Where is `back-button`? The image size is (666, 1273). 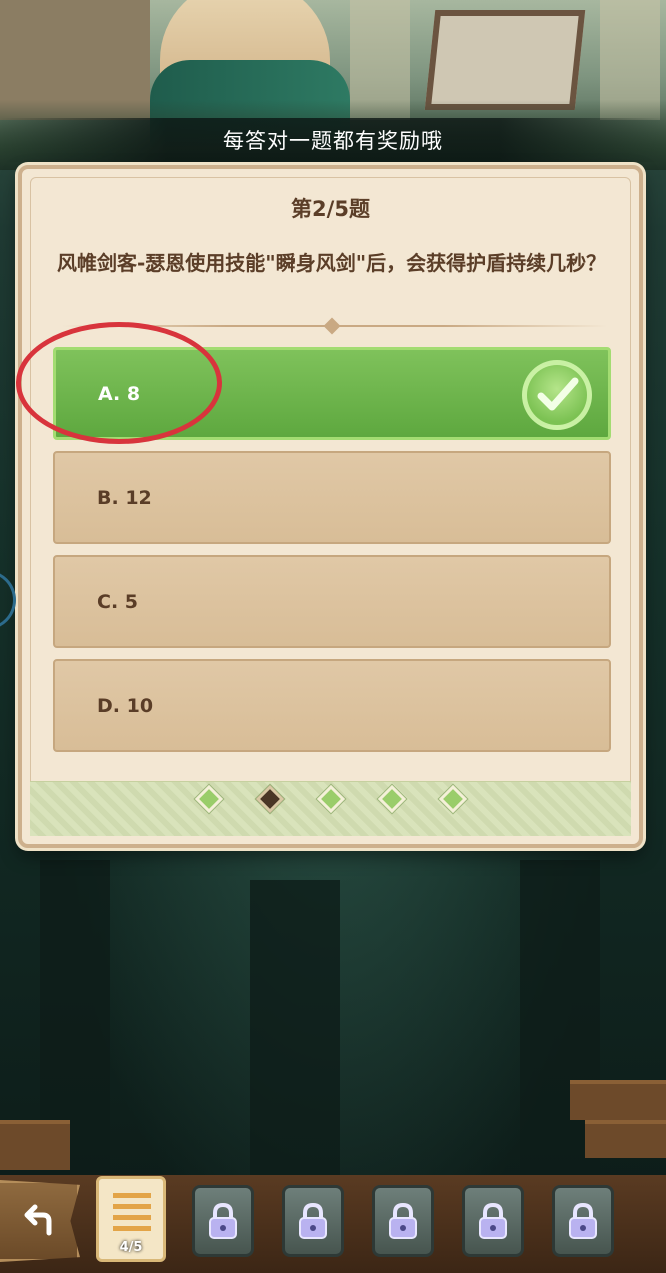
back-button is located at coordinates (40, 1221).